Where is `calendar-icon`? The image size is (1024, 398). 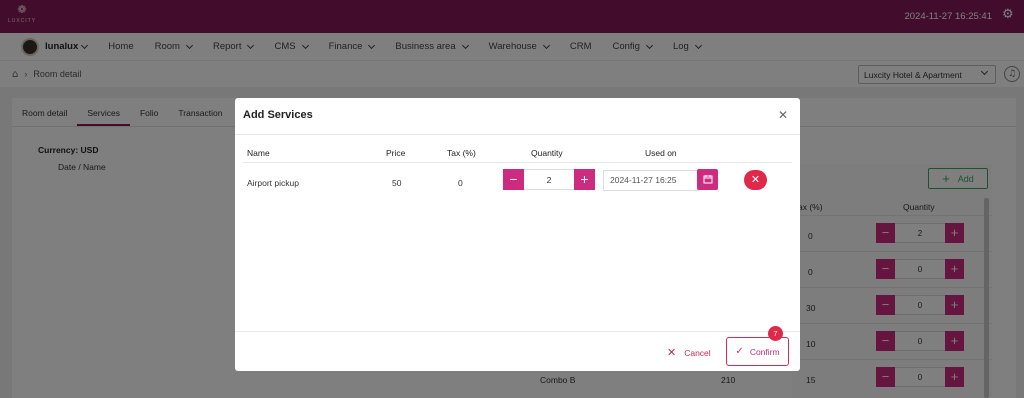 calendar-icon is located at coordinates (707, 179).